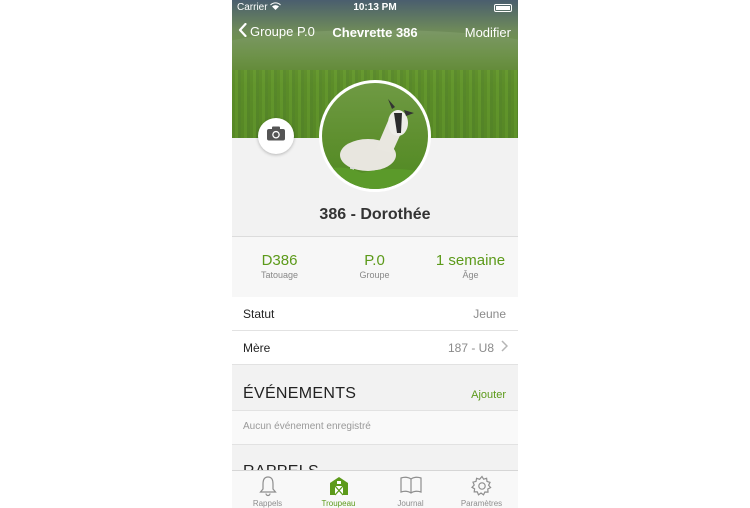 This screenshot has width=750, height=508. Describe the element at coordinates (282, 31) in the screenshot. I see `back-label: Groupe P.0` at that location.